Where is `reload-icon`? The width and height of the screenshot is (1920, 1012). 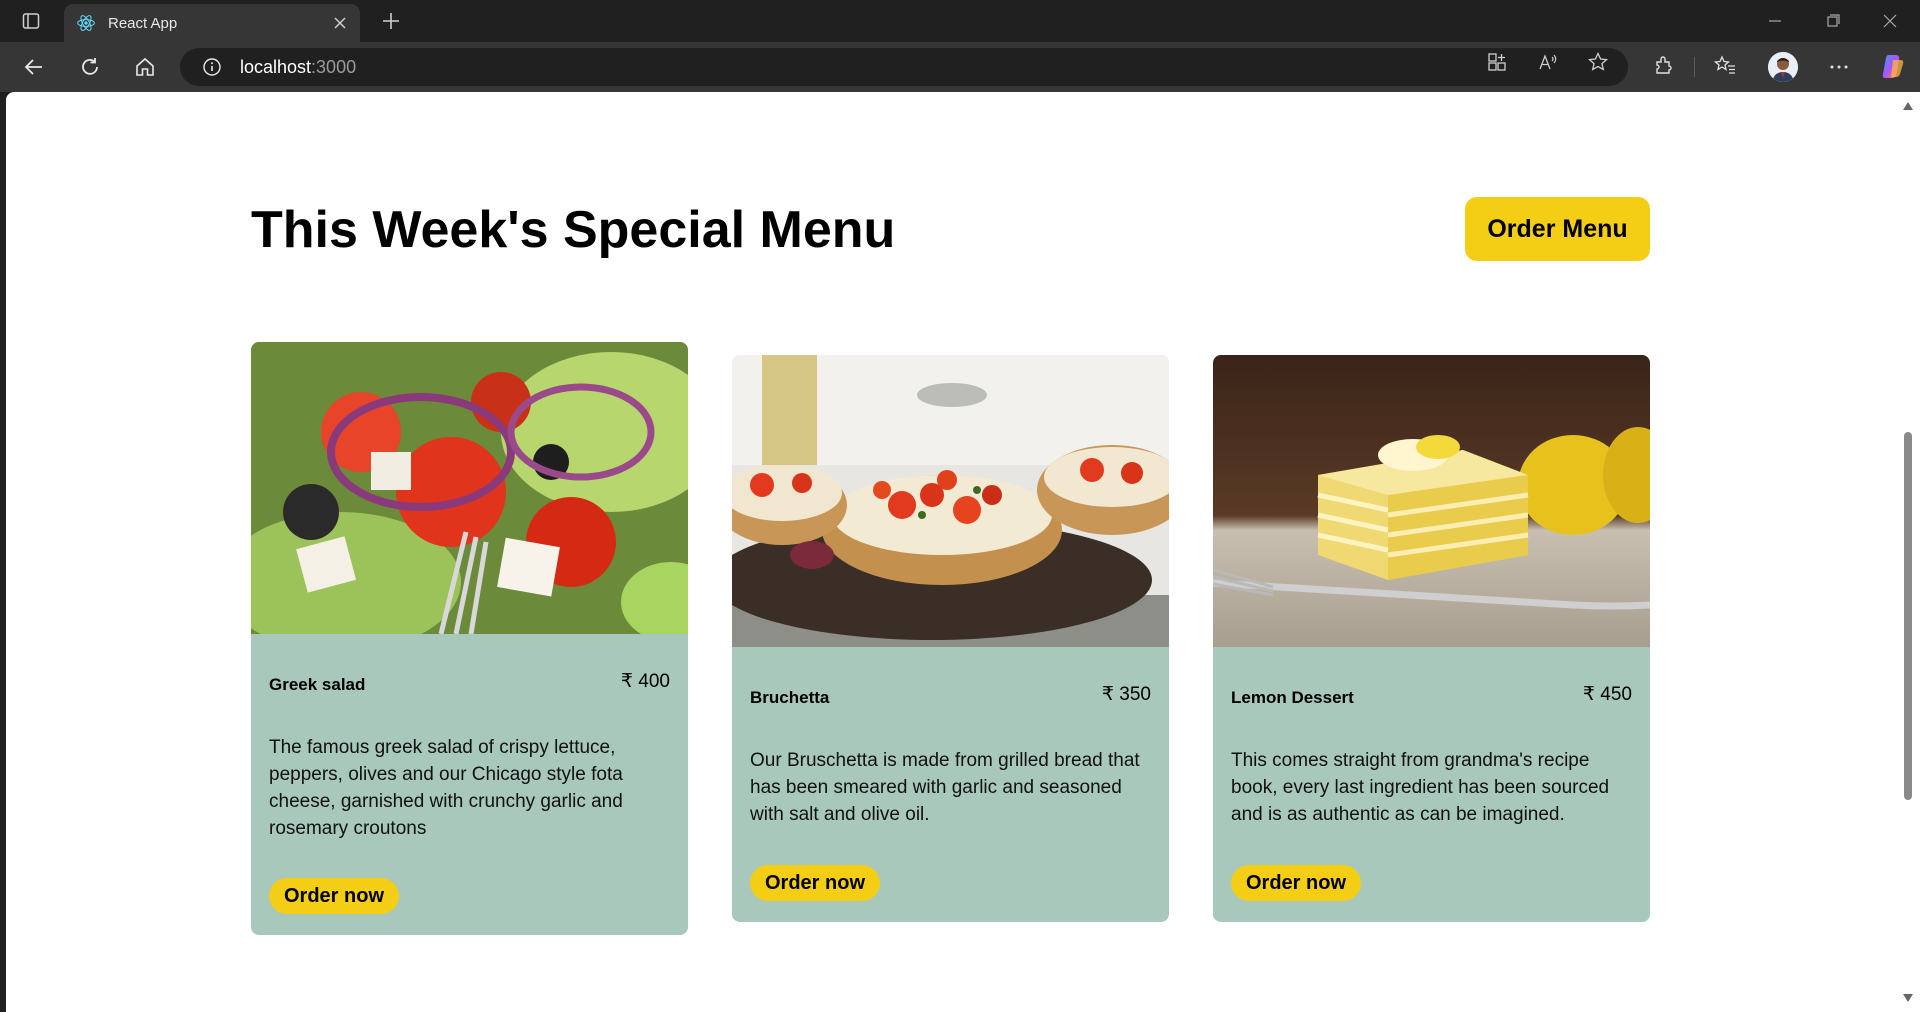
reload-icon is located at coordinates (90, 66).